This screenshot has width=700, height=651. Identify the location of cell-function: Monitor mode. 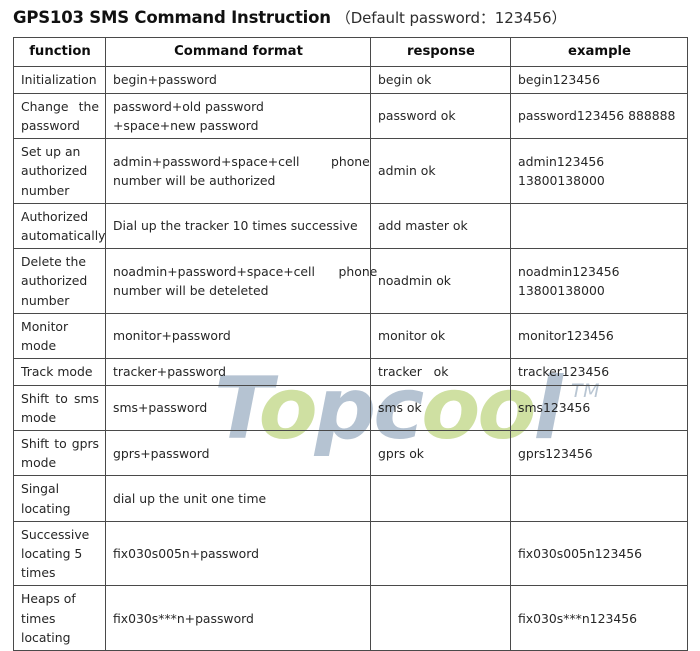
(59, 336).